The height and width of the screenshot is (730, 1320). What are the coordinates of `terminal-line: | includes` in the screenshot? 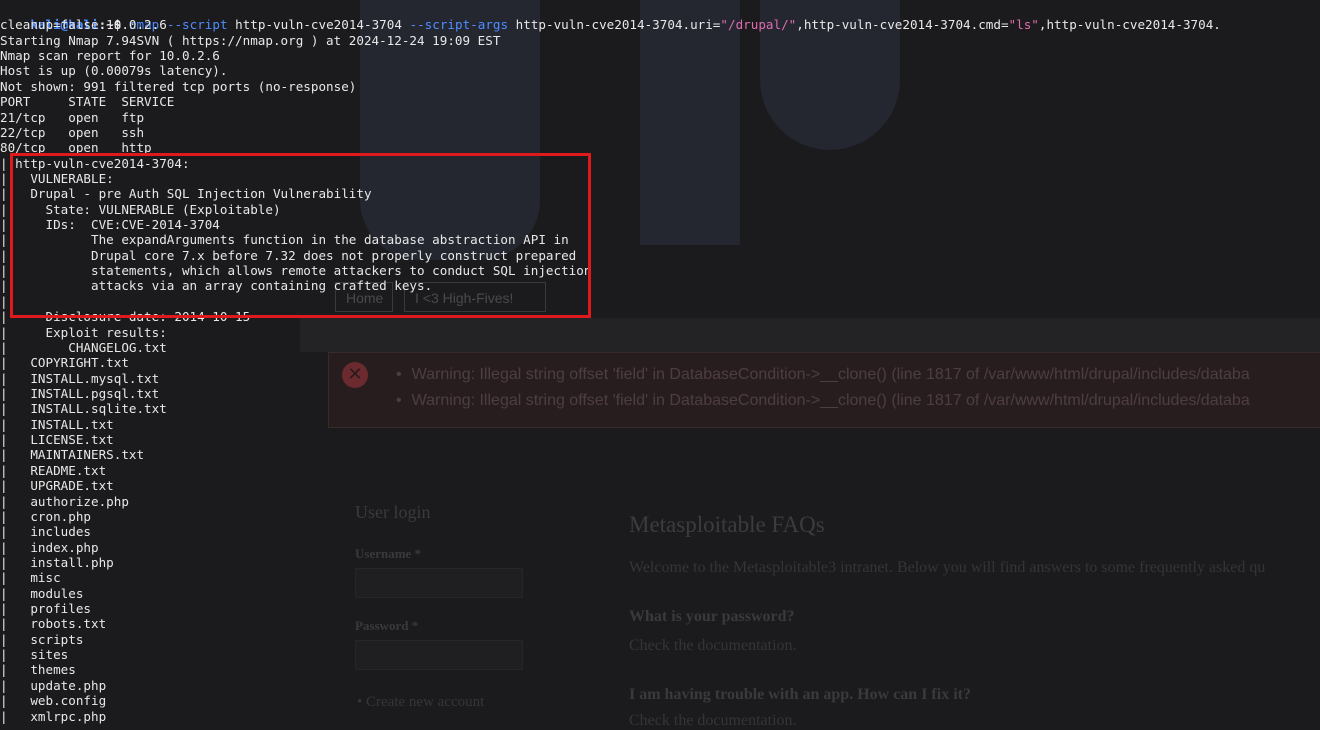 It's located at (45, 532).